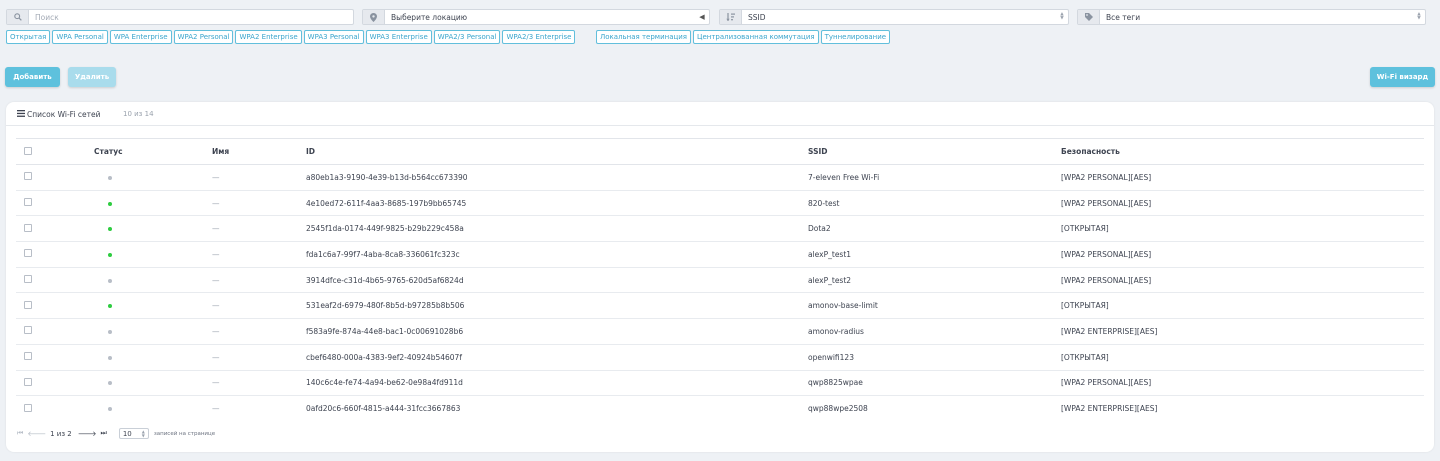 The height and width of the screenshot is (461, 1440). I want to click on map-pin-icon, so click(374, 17).